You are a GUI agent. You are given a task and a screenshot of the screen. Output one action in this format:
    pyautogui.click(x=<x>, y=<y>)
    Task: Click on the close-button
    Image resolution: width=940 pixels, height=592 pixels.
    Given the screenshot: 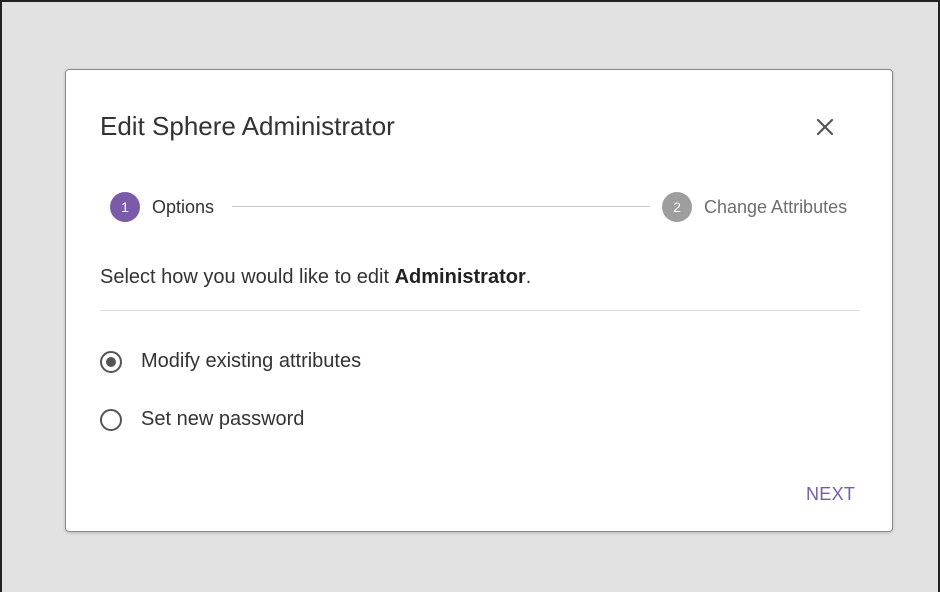 What is the action you would take?
    pyautogui.click(x=825, y=127)
    